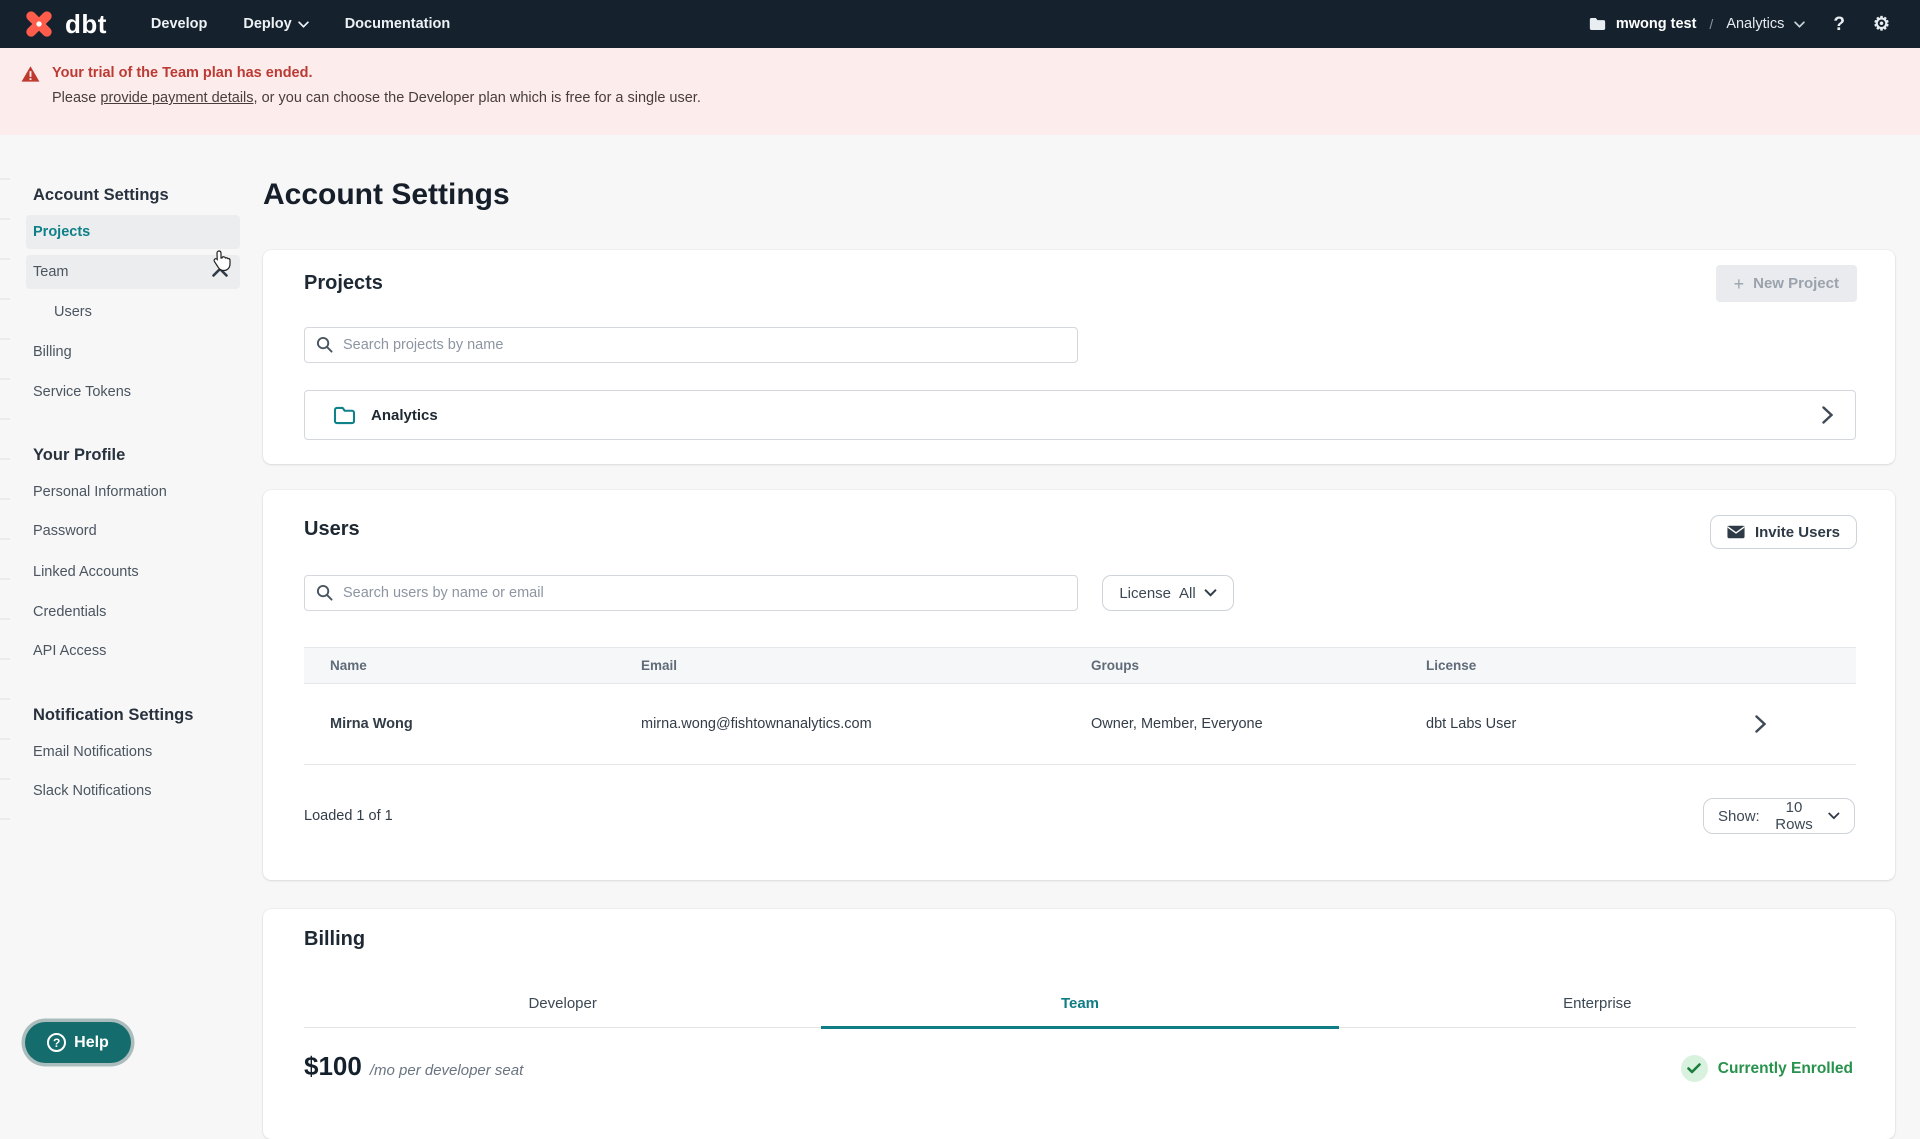 The width and height of the screenshot is (1920, 1139). I want to click on check-icon, so click(1694, 1068).